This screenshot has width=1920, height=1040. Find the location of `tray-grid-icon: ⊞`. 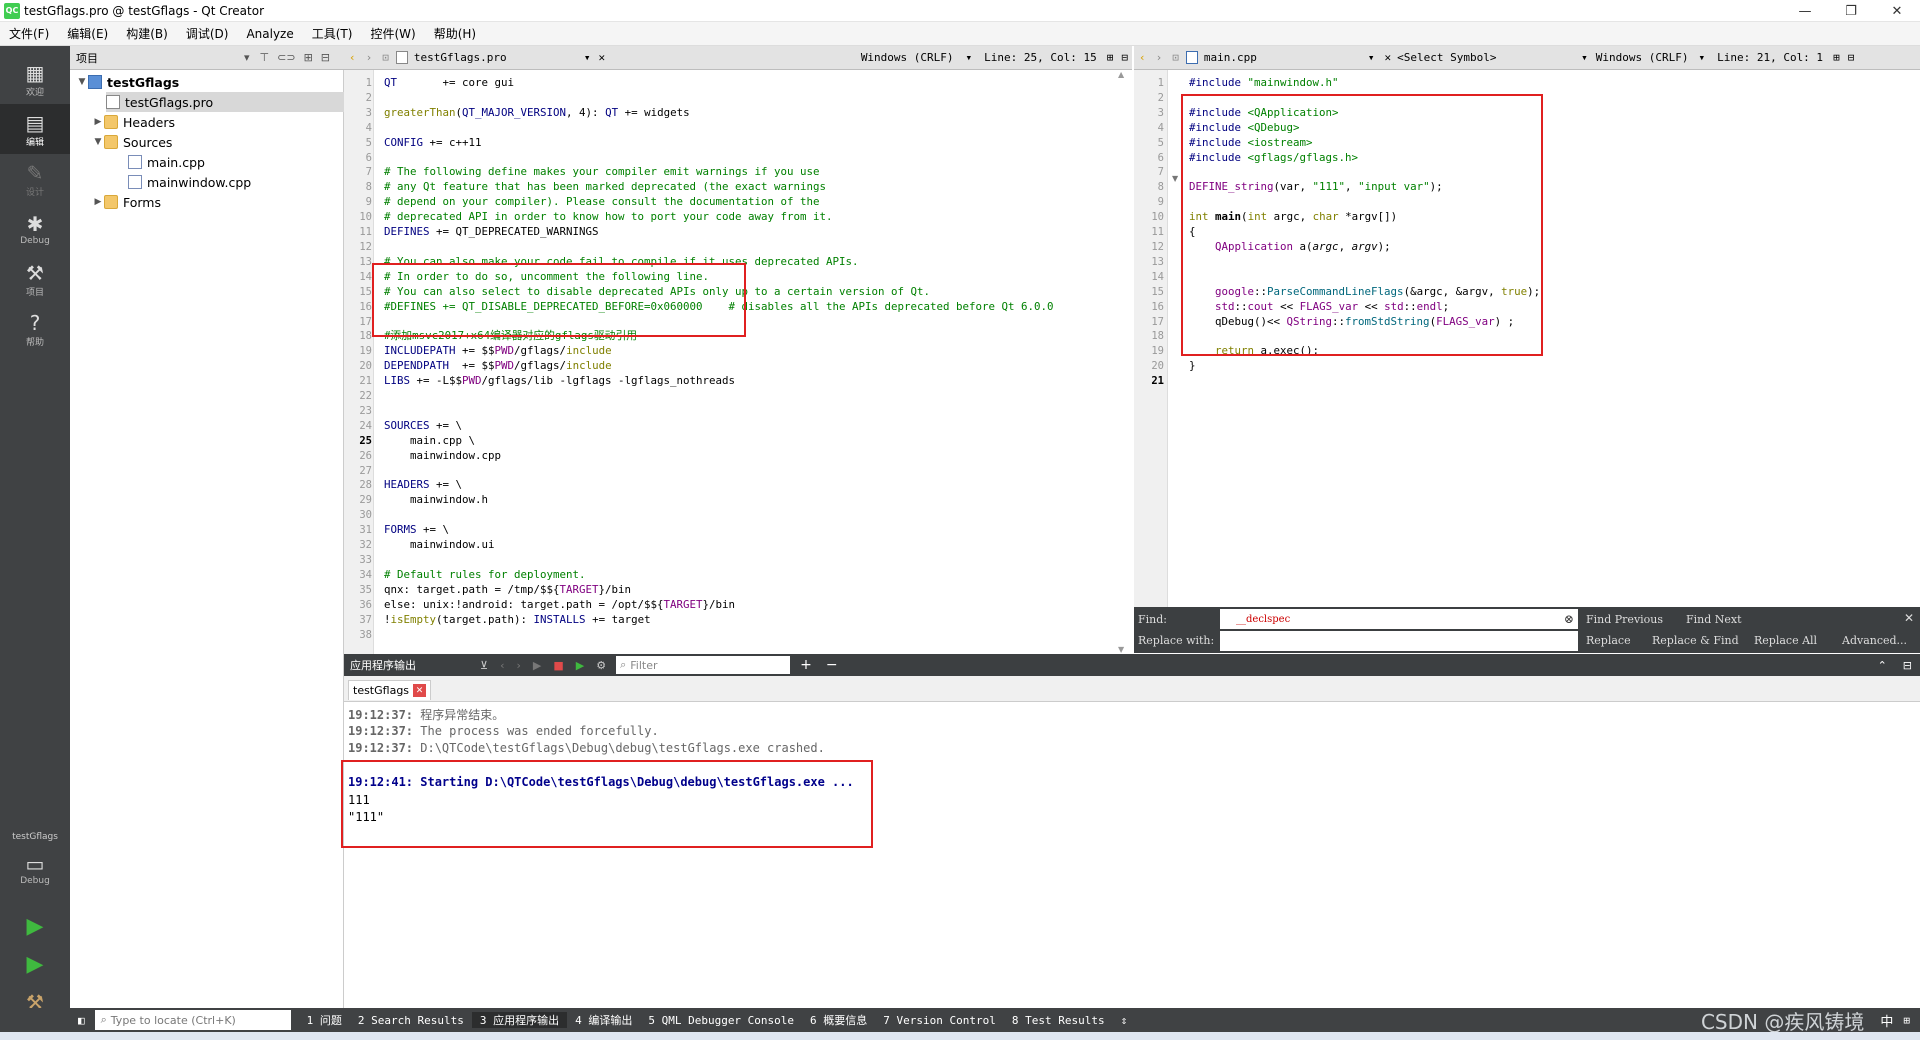

tray-grid-icon: ⊞ is located at coordinates (1910, 1020).